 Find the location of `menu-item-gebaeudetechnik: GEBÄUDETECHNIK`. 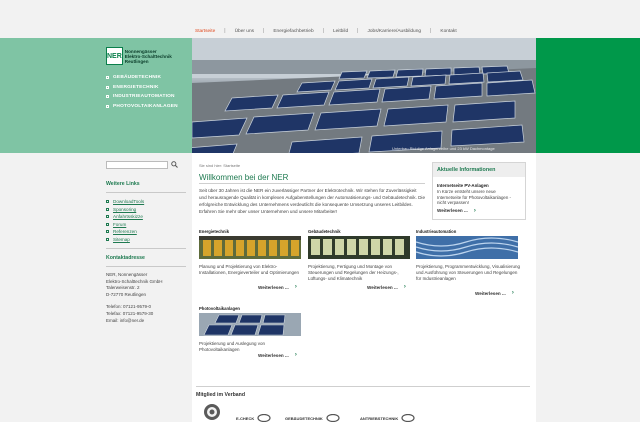

menu-item-gebaeudetechnik: GEBÄUDETECHNIK is located at coordinates (148, 78).